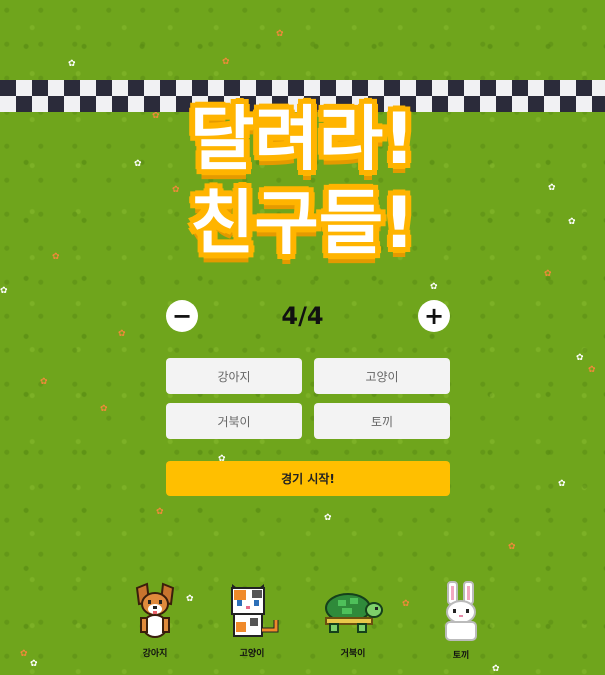  I want to click on cat-icon, so click(255, 610).